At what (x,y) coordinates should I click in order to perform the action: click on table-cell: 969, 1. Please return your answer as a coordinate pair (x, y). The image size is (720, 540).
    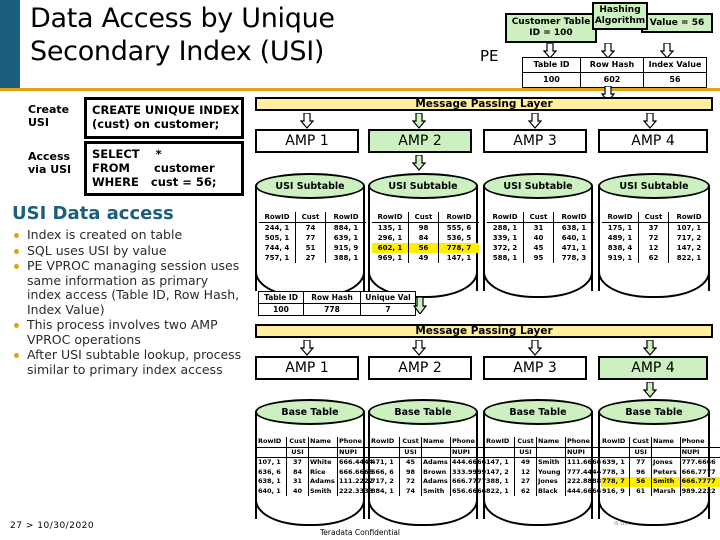
    Looking at the image, I should click on (390, 258).